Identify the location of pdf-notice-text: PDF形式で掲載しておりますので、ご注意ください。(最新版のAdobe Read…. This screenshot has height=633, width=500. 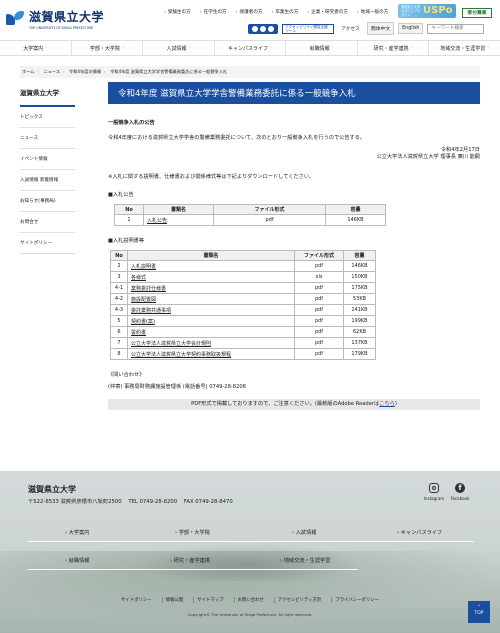
(285, 404).